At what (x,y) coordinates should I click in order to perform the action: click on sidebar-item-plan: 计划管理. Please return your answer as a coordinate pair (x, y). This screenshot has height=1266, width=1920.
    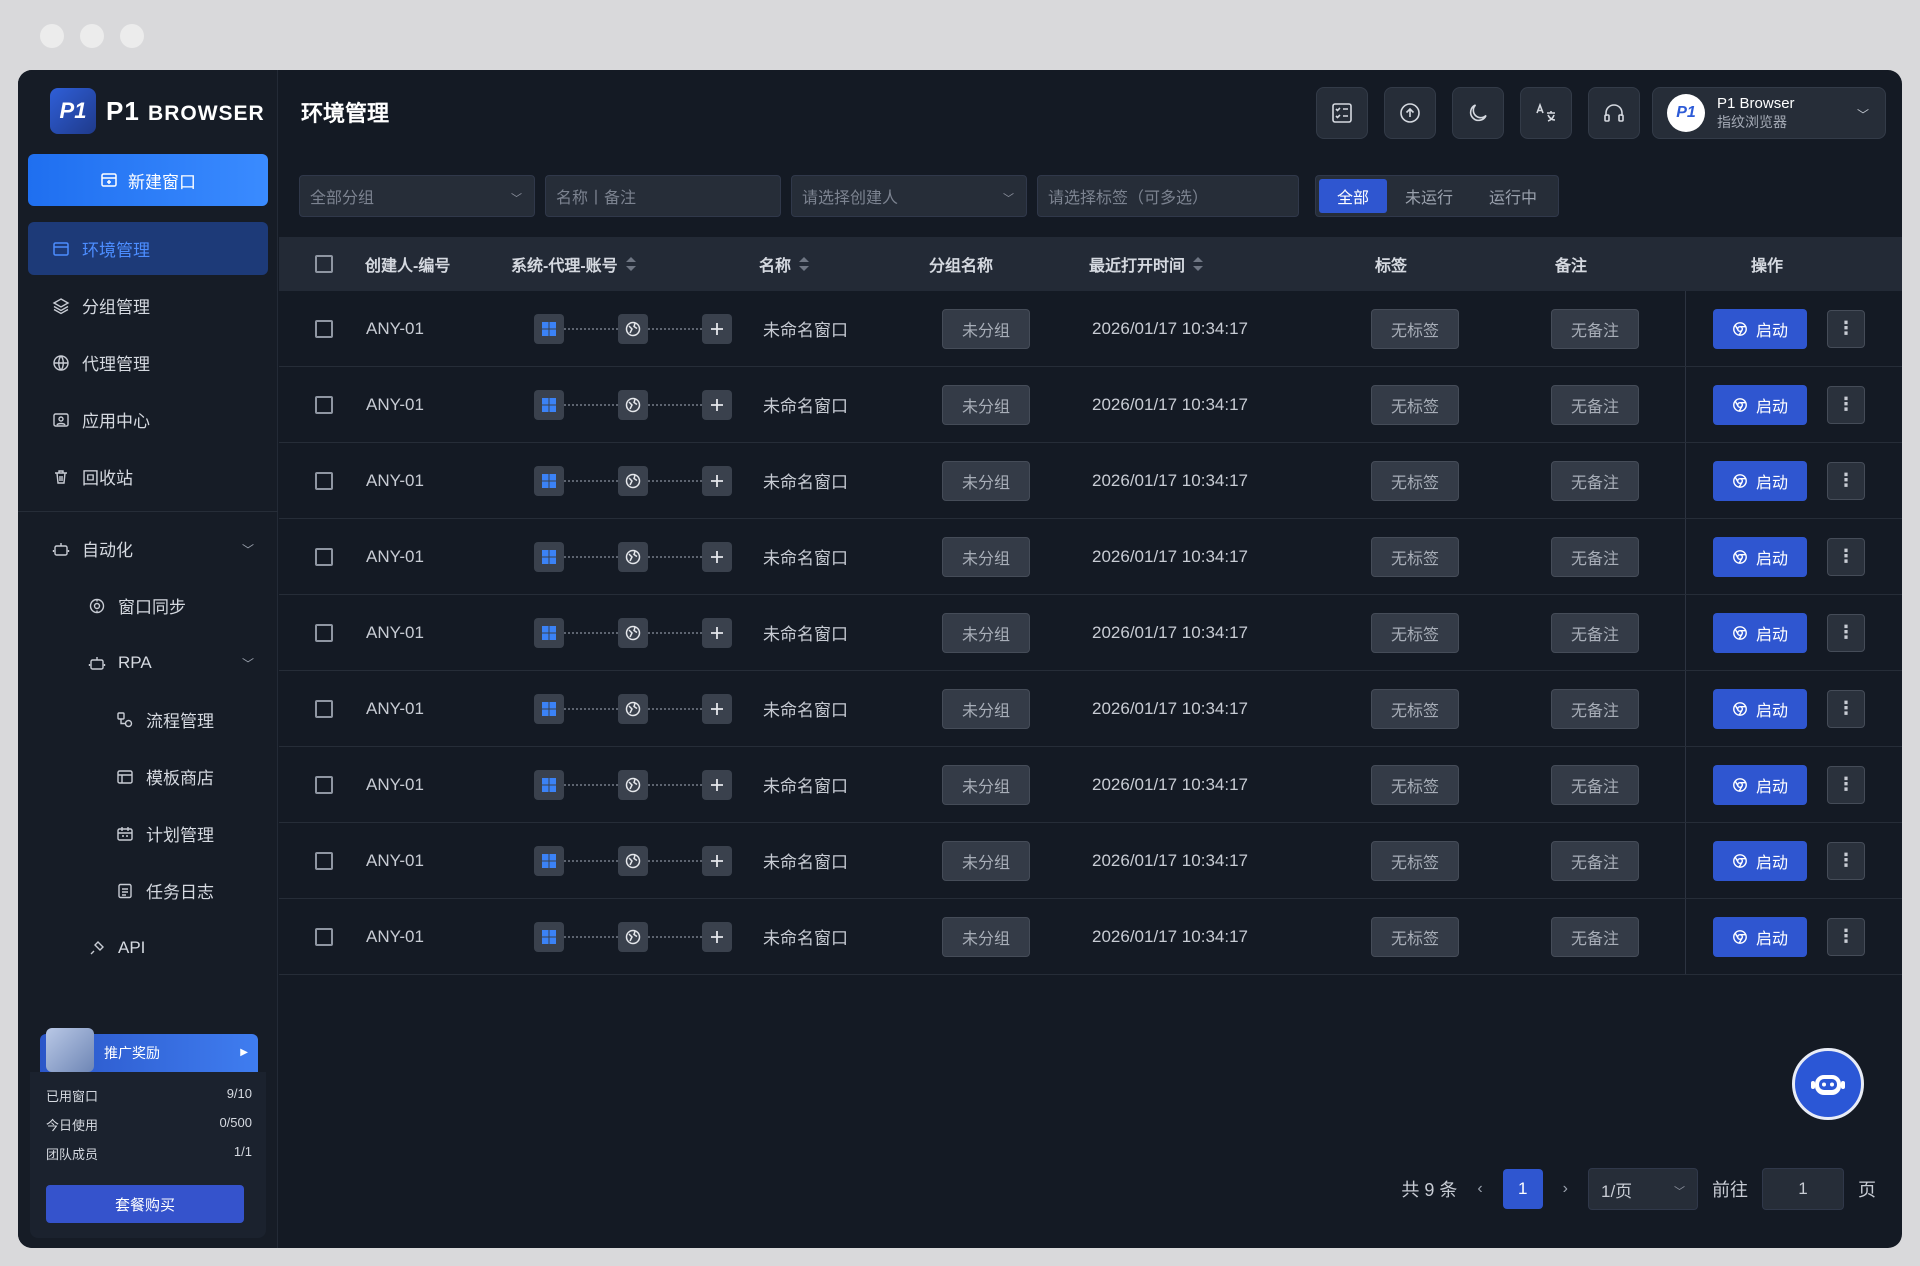
    Looking at the image, I should click on (148, 833).